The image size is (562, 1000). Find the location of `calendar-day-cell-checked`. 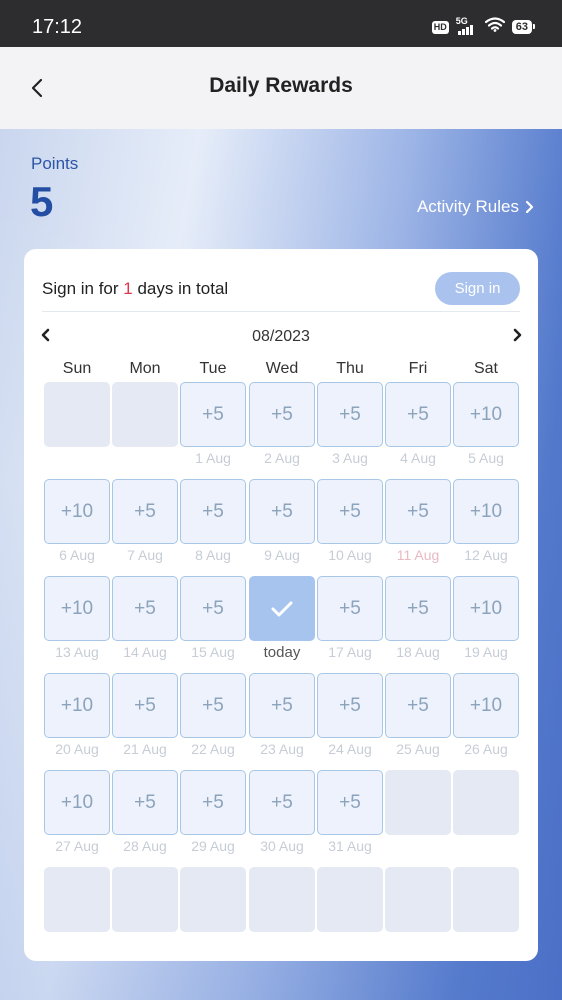

calendar-day-cell-checked is located at coordinates (282, 608).